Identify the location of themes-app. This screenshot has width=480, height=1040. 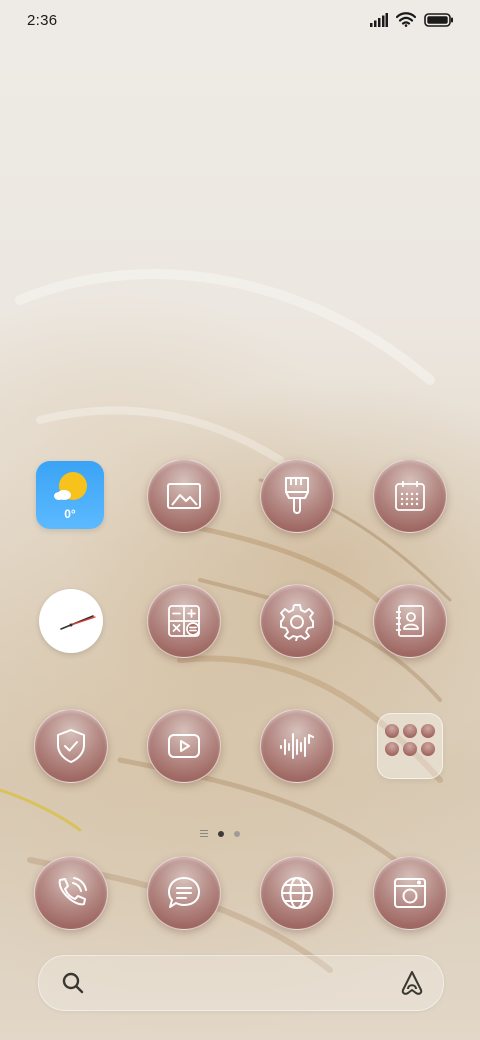
(297, 496).